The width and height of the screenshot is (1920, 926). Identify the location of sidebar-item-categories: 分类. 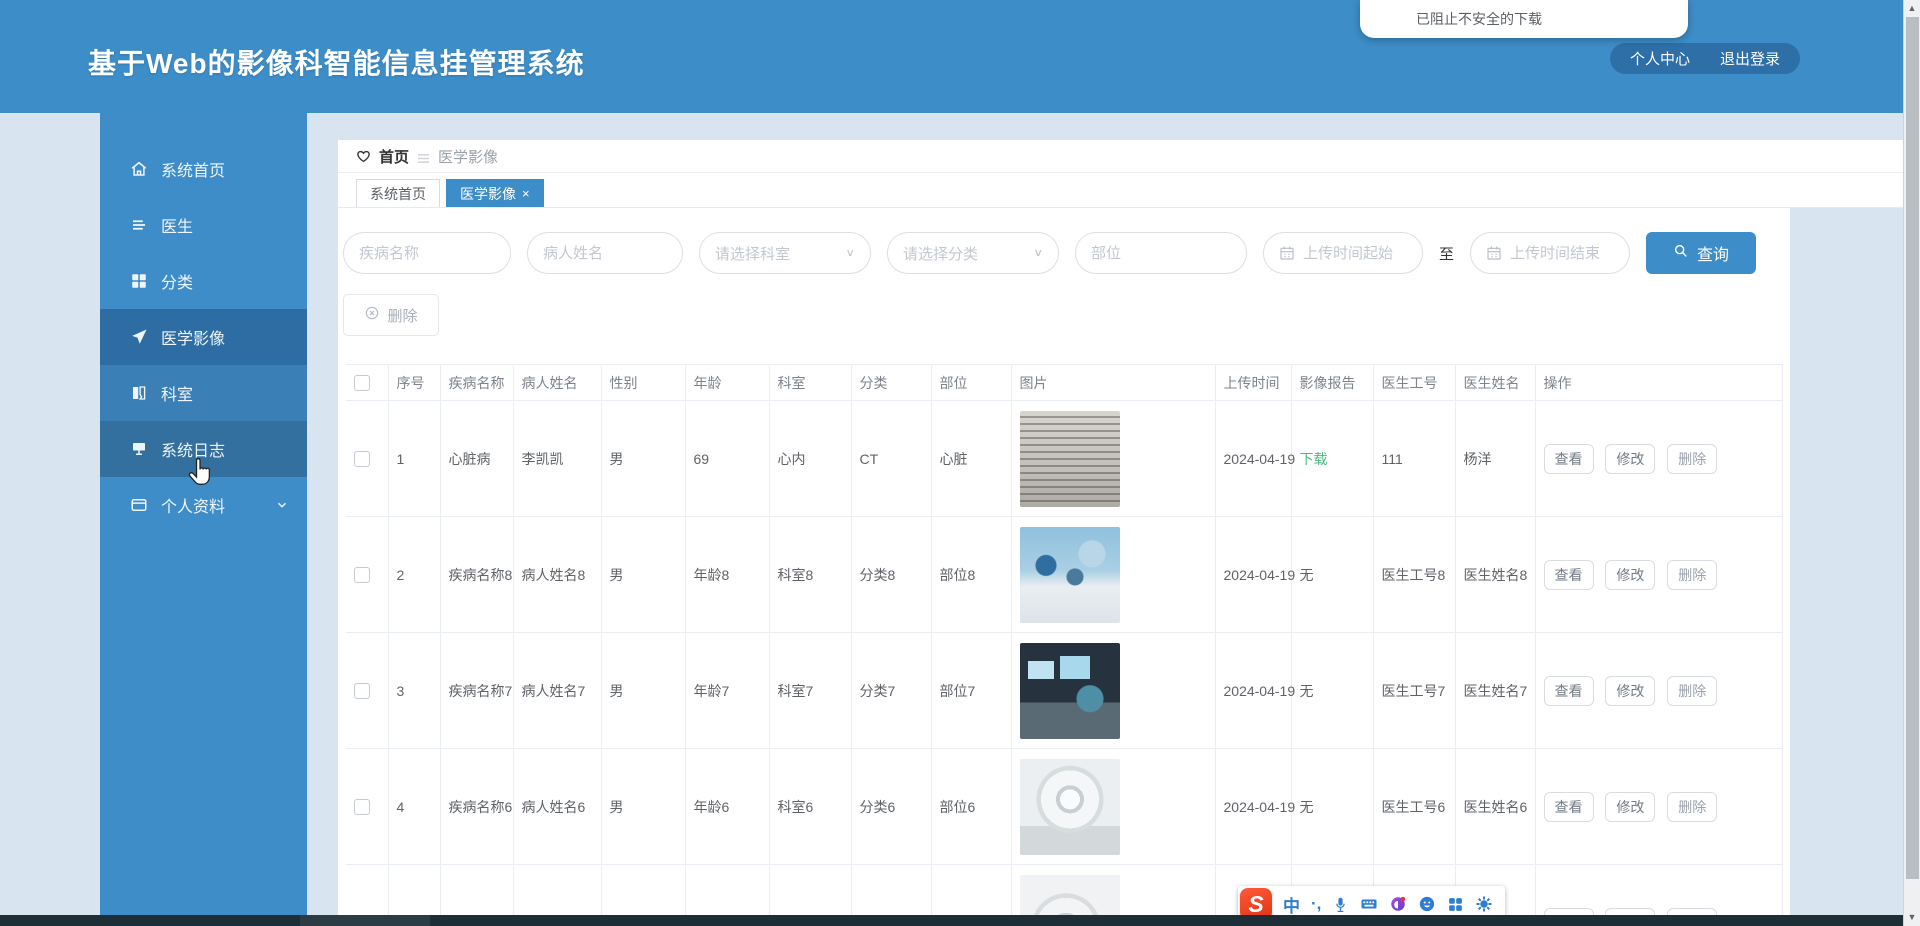
(203, 281).